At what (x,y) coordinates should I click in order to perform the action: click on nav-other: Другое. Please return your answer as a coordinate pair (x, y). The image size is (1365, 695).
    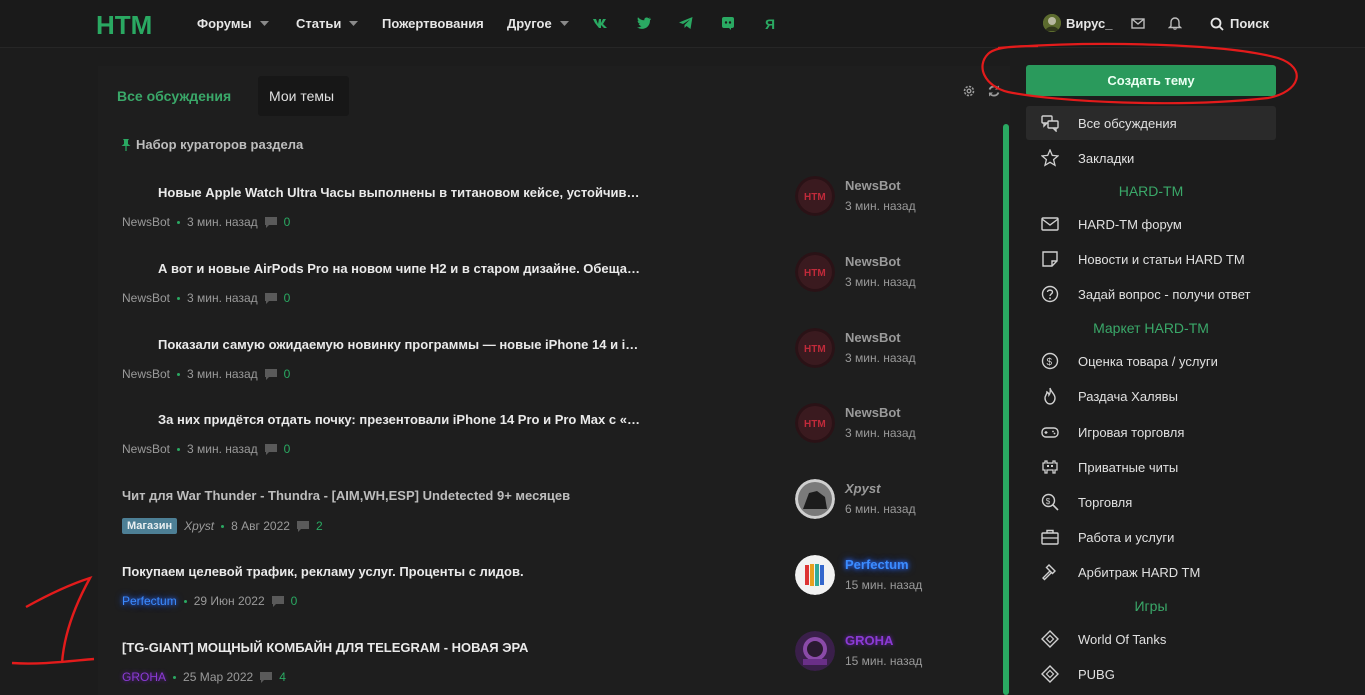
    Looking at the image, I should click on (538, 23).